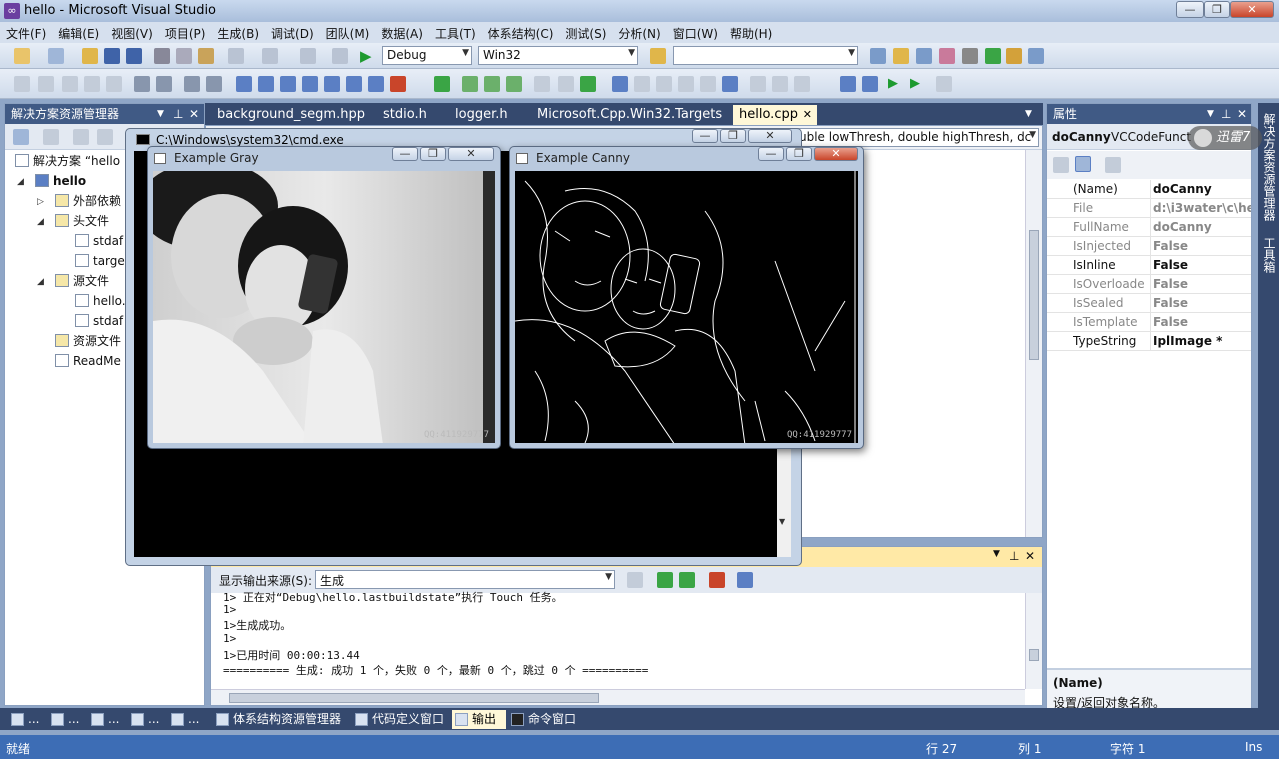 This screenshot has width=1279, height=759. Describe the element at coordinates (733, 136) in the screenshot. I see `cmd-maximize-button: ❐` at that location.